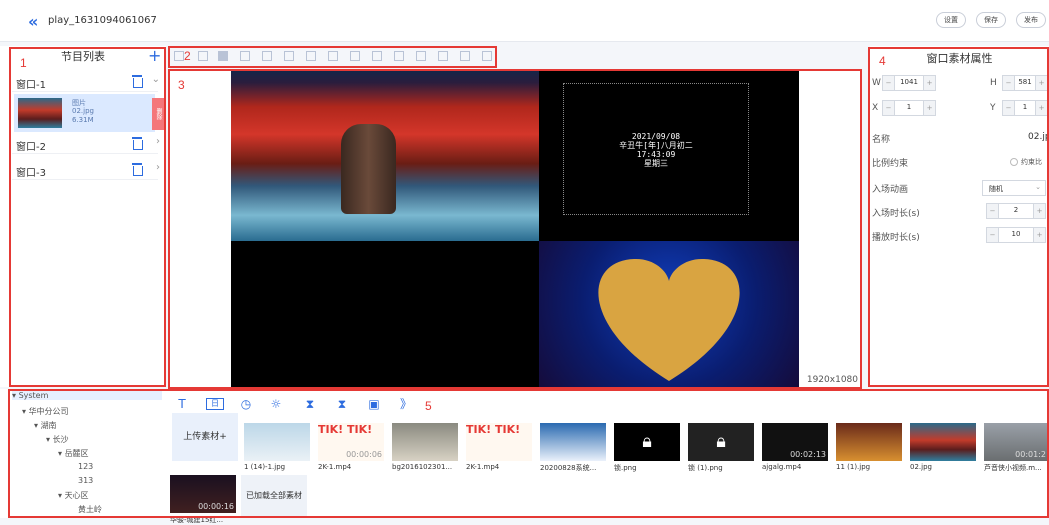  What do you see at coordinates (33, 21) in the screenshot?
I see `back-chevron-icon: «` at bounding box center [33, 21].